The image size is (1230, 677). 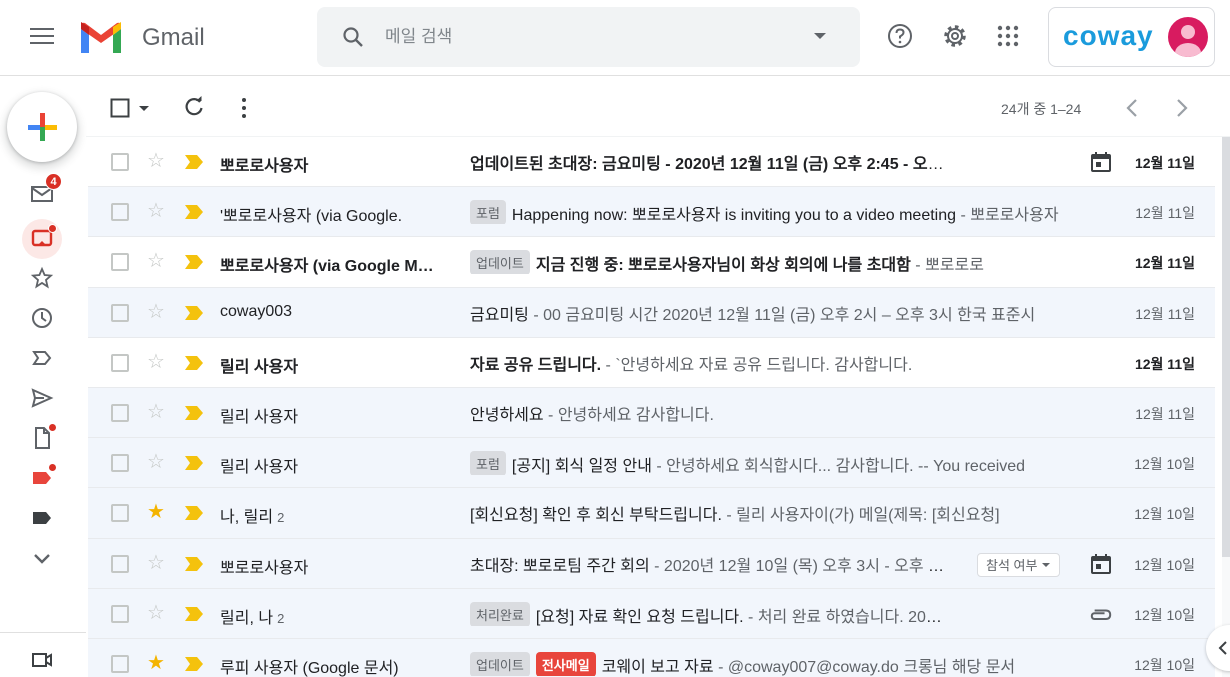 What do you see at coordinates (144, 111) in the screenshot?
I see `select-dropdown-icon` at bounding box center [144, 111].